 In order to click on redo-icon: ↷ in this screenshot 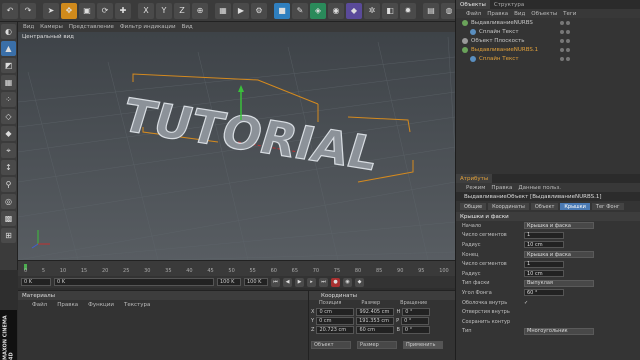, I will do `click(28, 10)`.